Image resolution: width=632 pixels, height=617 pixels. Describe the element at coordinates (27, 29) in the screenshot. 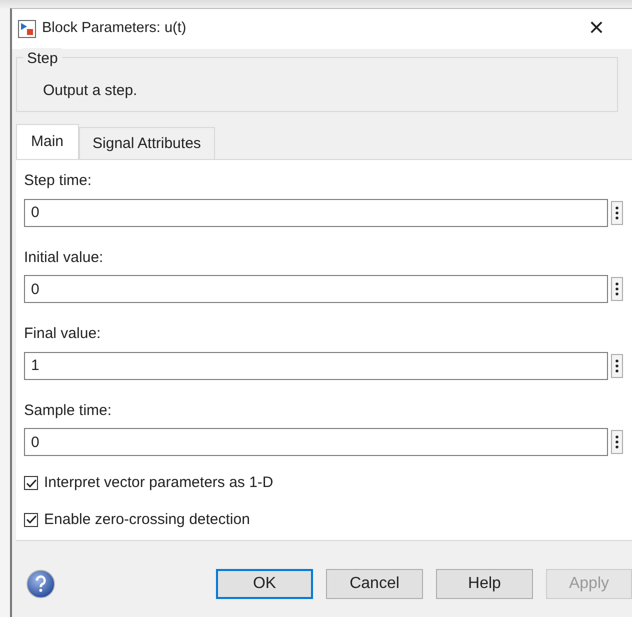

I see `block-icon` at that location.